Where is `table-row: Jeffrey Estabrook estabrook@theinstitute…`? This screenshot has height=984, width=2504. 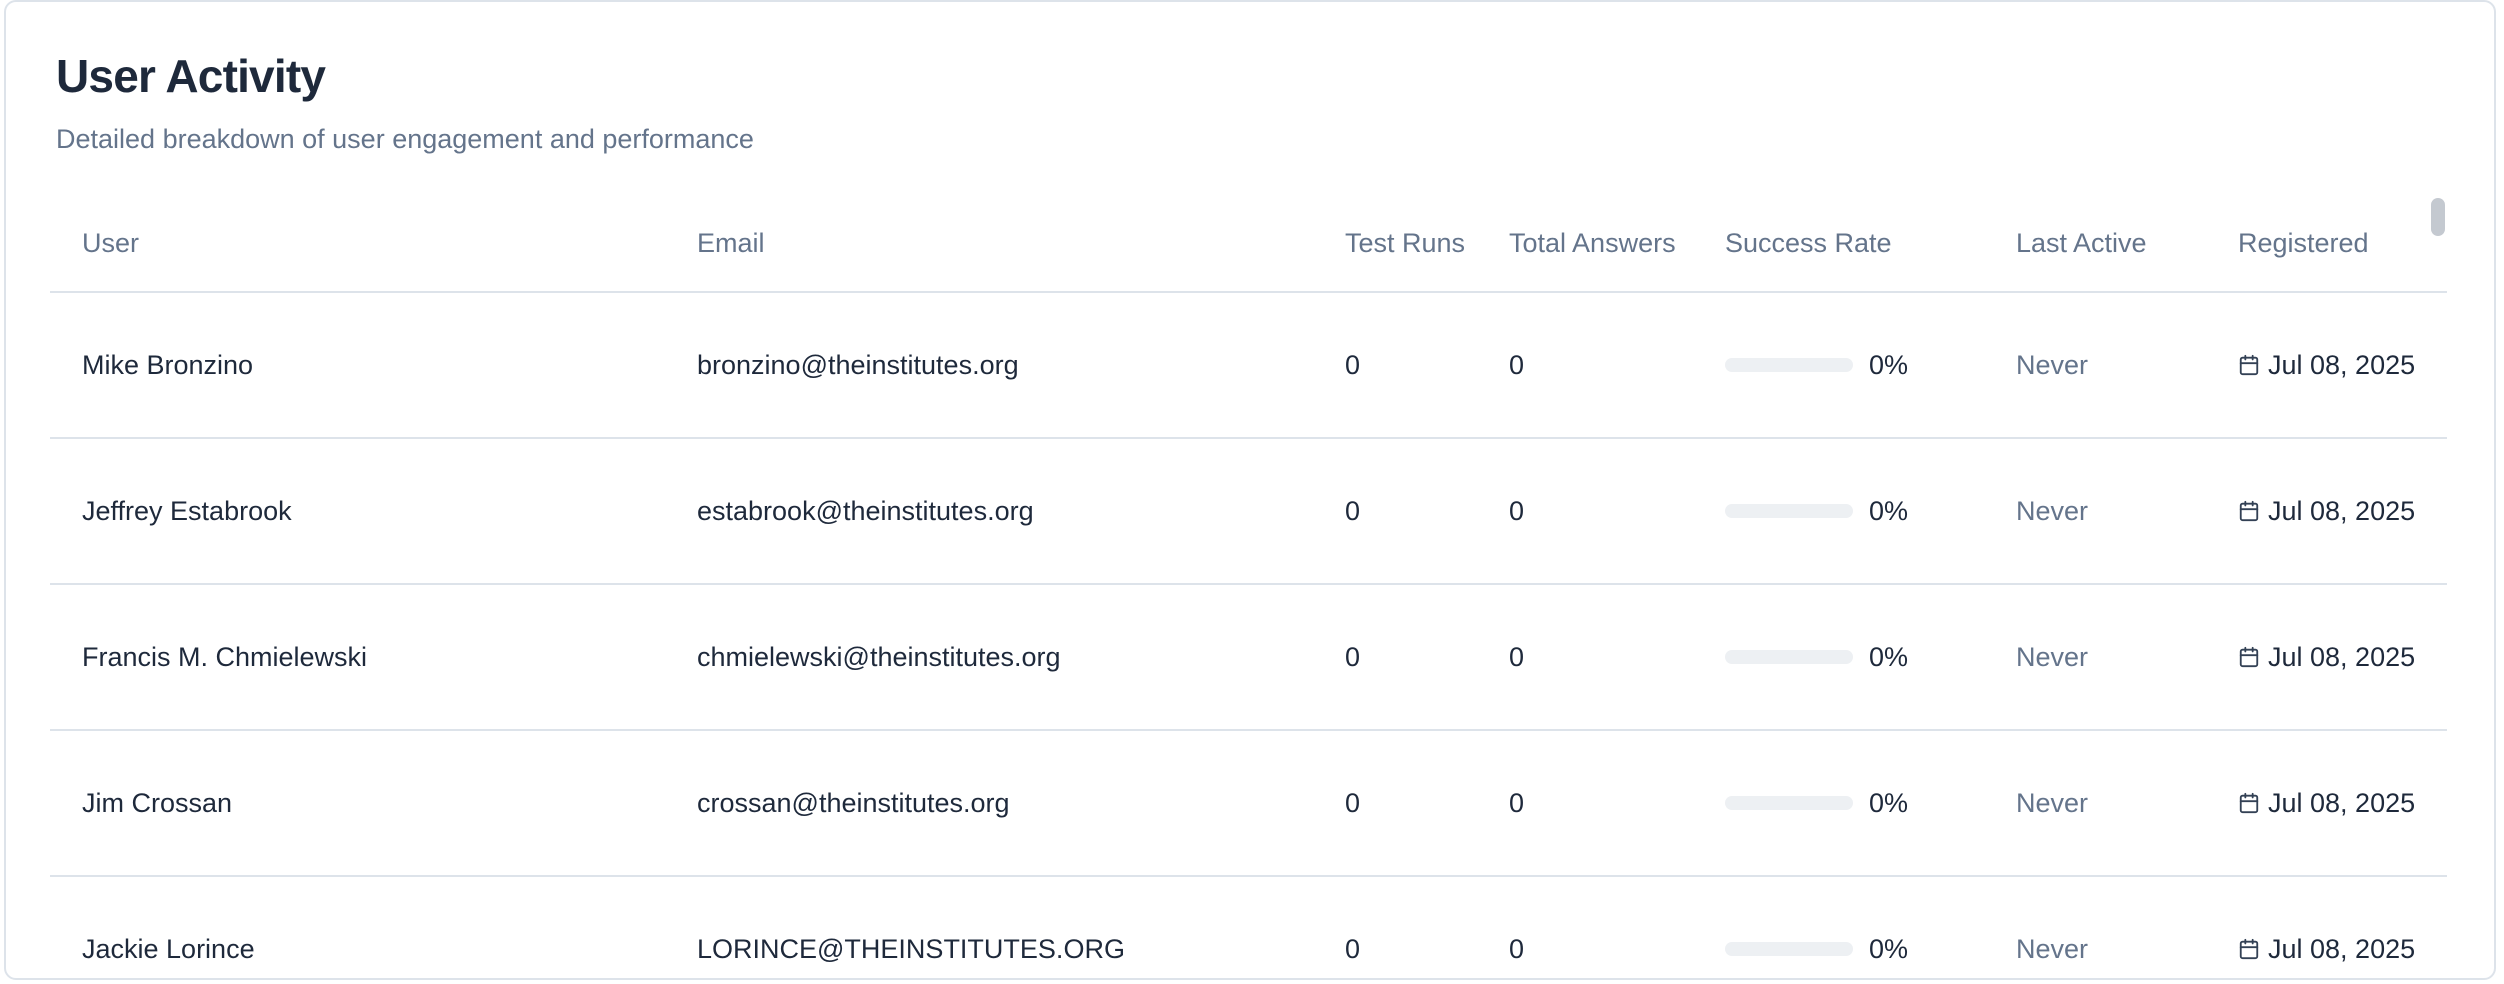 table-row: Jeffrey Estabrook estabrook@theinstitute… is located at coordinates (1248, 511).